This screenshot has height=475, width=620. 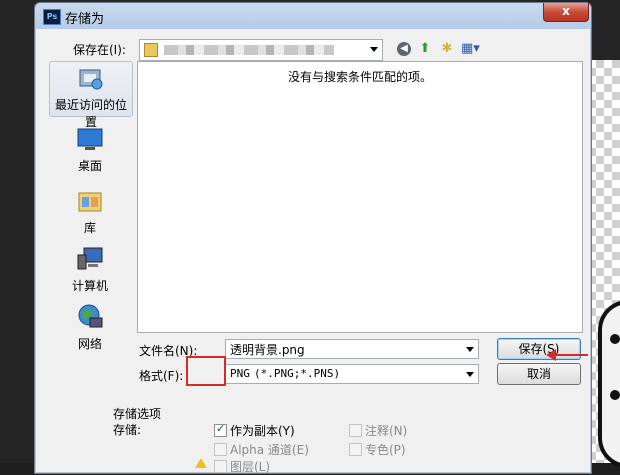 I want to click on alpha-label: Alpha 通道(E), so click(x=269, y=450).